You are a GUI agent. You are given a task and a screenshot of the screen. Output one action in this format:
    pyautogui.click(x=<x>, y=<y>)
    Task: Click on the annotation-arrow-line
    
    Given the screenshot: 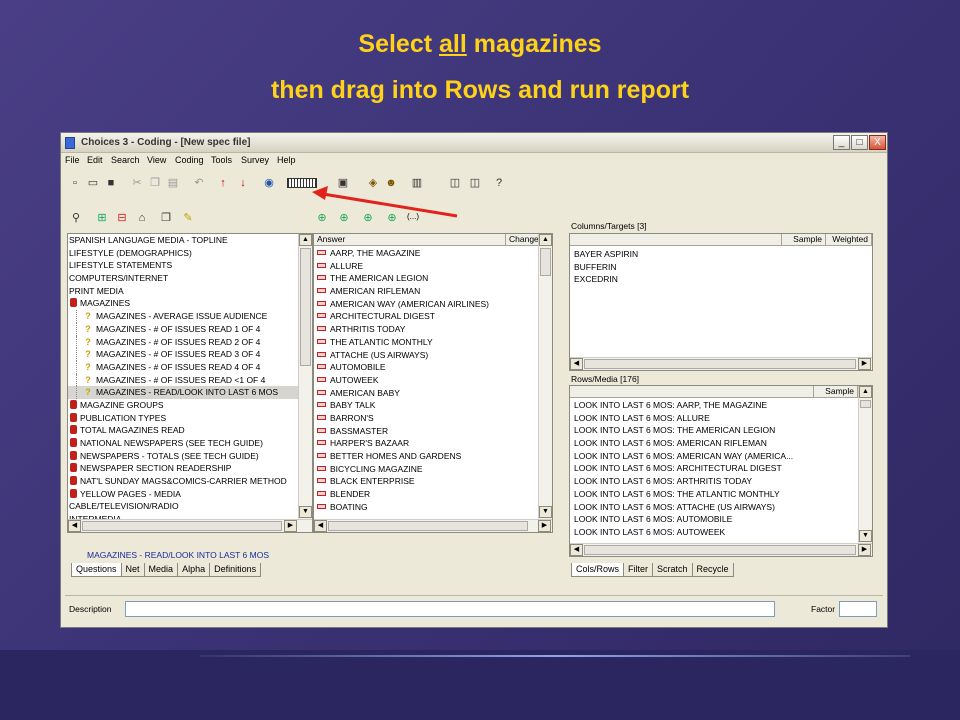 What is the action you would take?
    pyautogui.click(x=390, y=205)
    